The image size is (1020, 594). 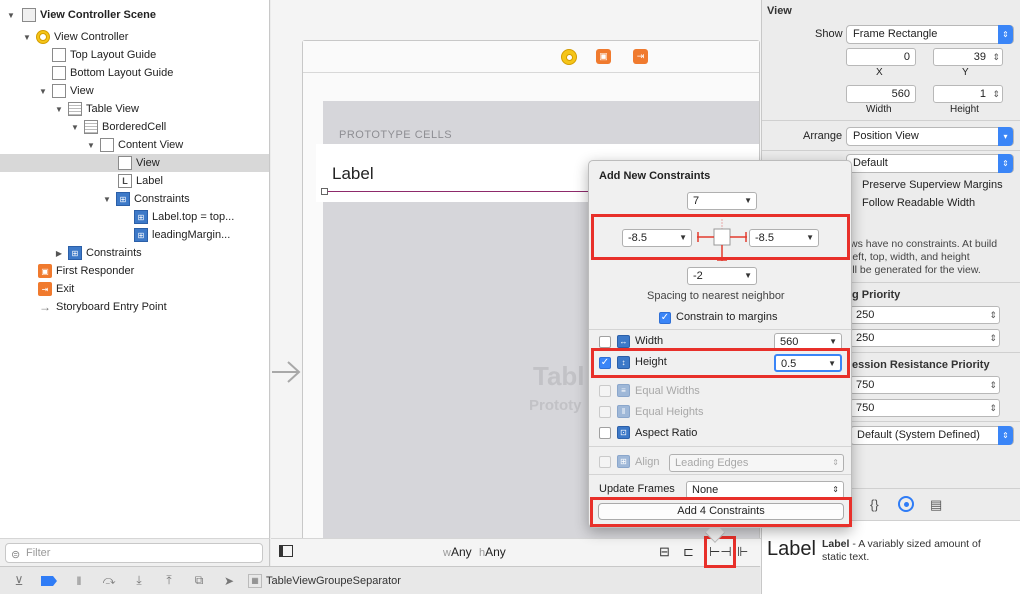 What do you see at coordinates (742, 552) in the screenshot?
I see `resolve-issues-icon: ⊩` at bounding box center [742, 552].